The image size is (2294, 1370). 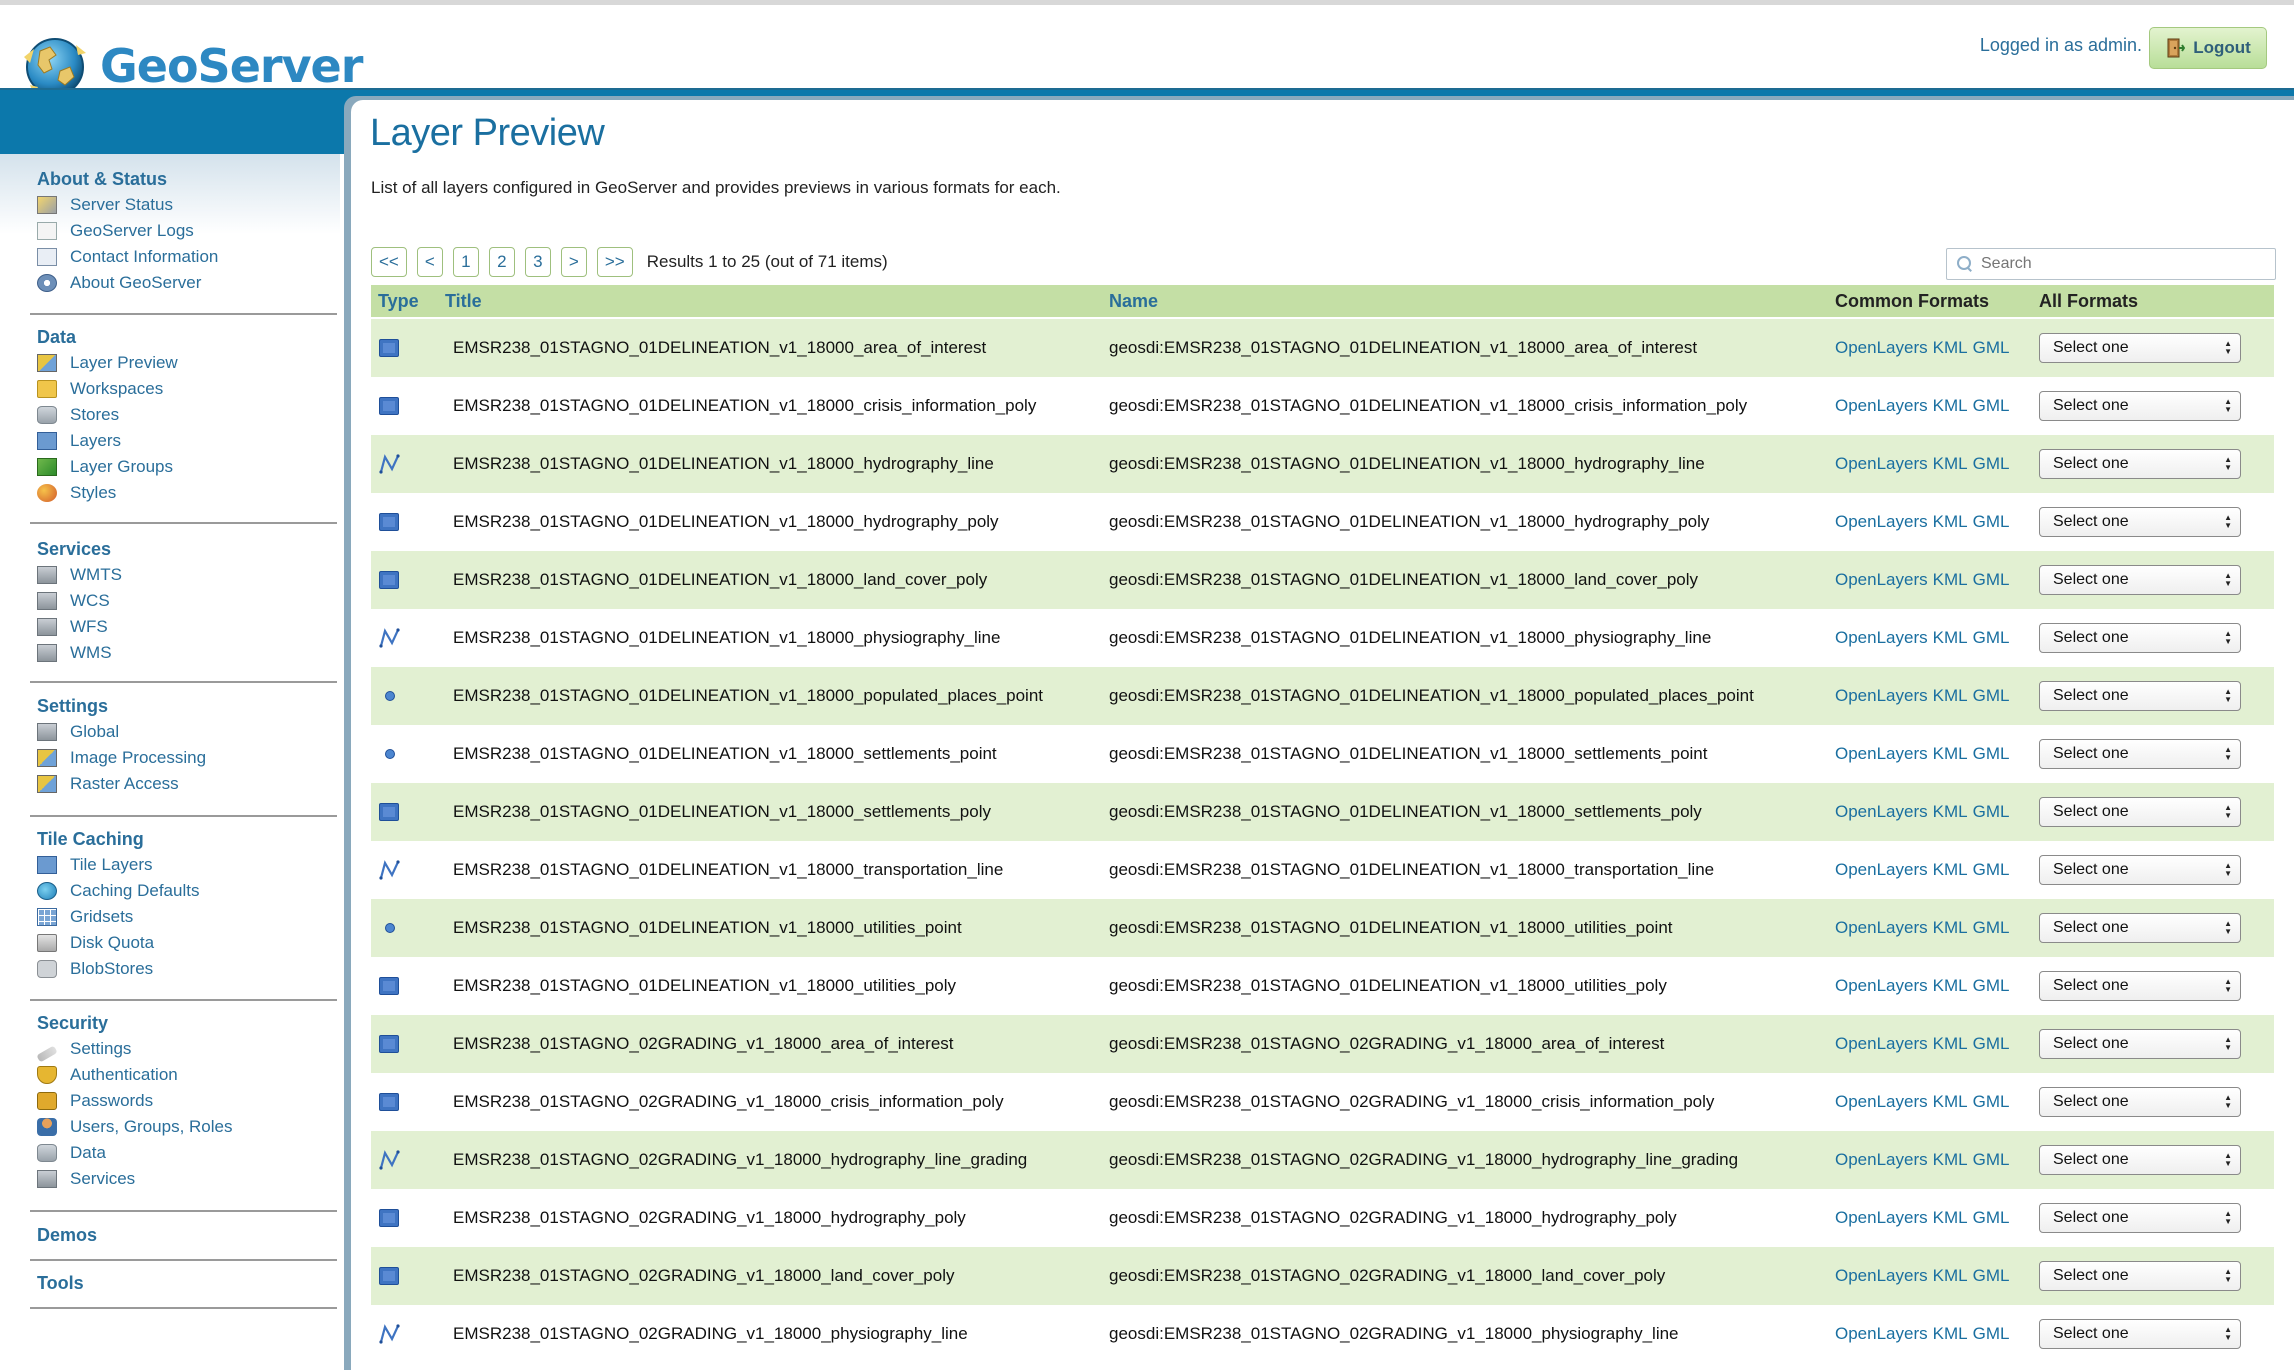 What do you see at coordinates (389, 262) in the screenshot?
I see `first-page-button: <<` at bounding box center [389, 262].